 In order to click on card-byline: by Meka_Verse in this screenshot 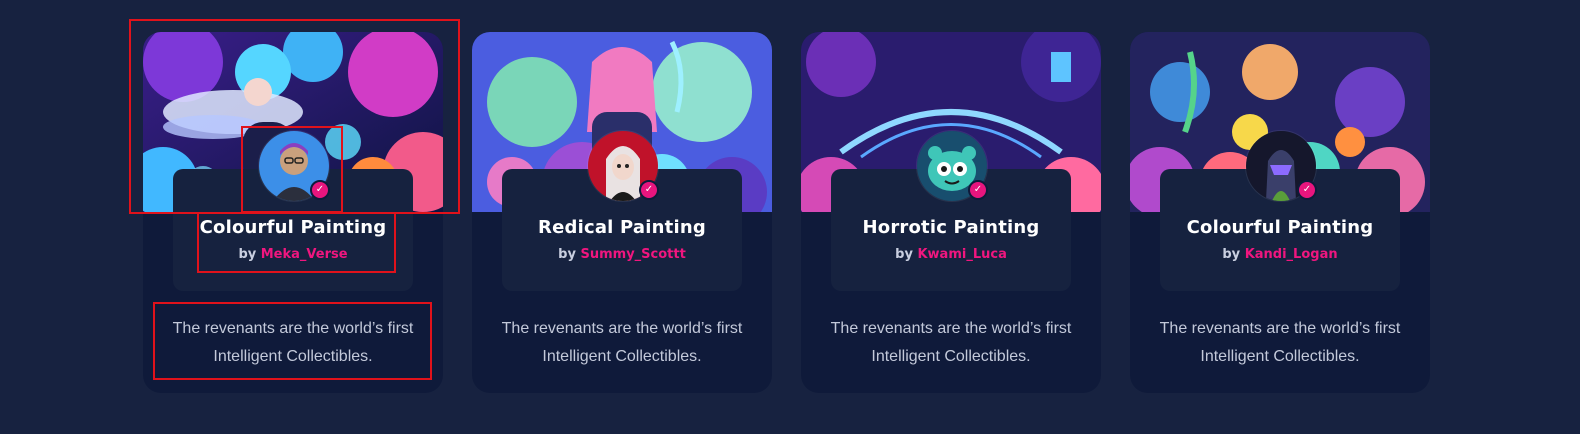, I will do `click(293, 254)`.